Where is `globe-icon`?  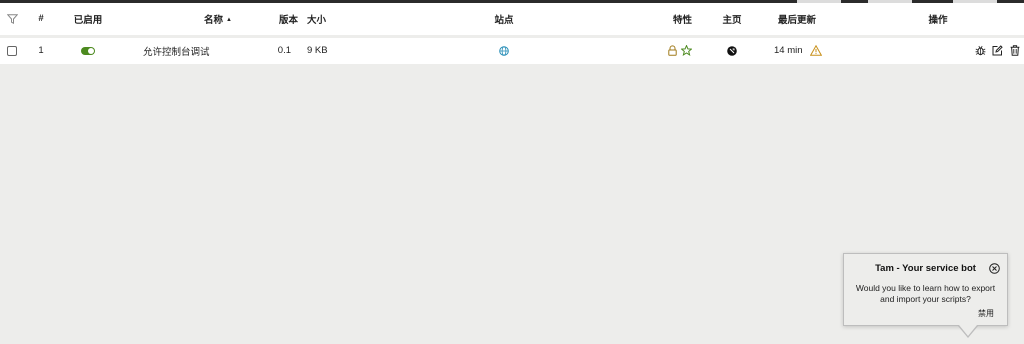
globe-icon is located at coordinates (504, 50).